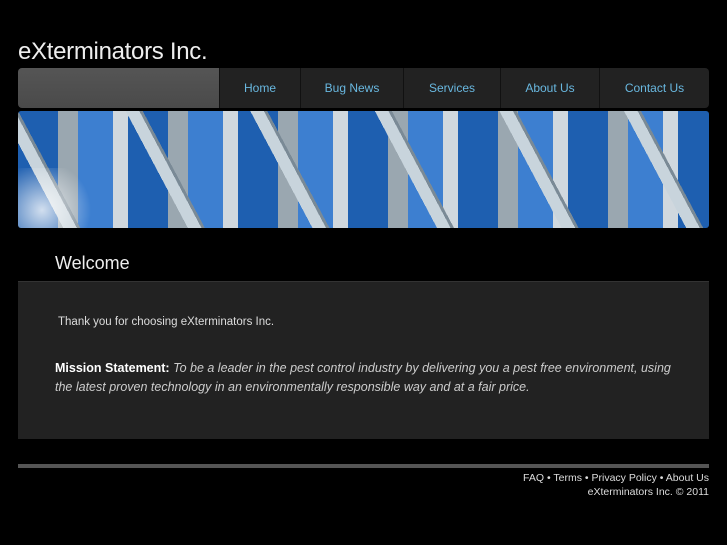  I want to click on nav-spacer, so click(119, 88).